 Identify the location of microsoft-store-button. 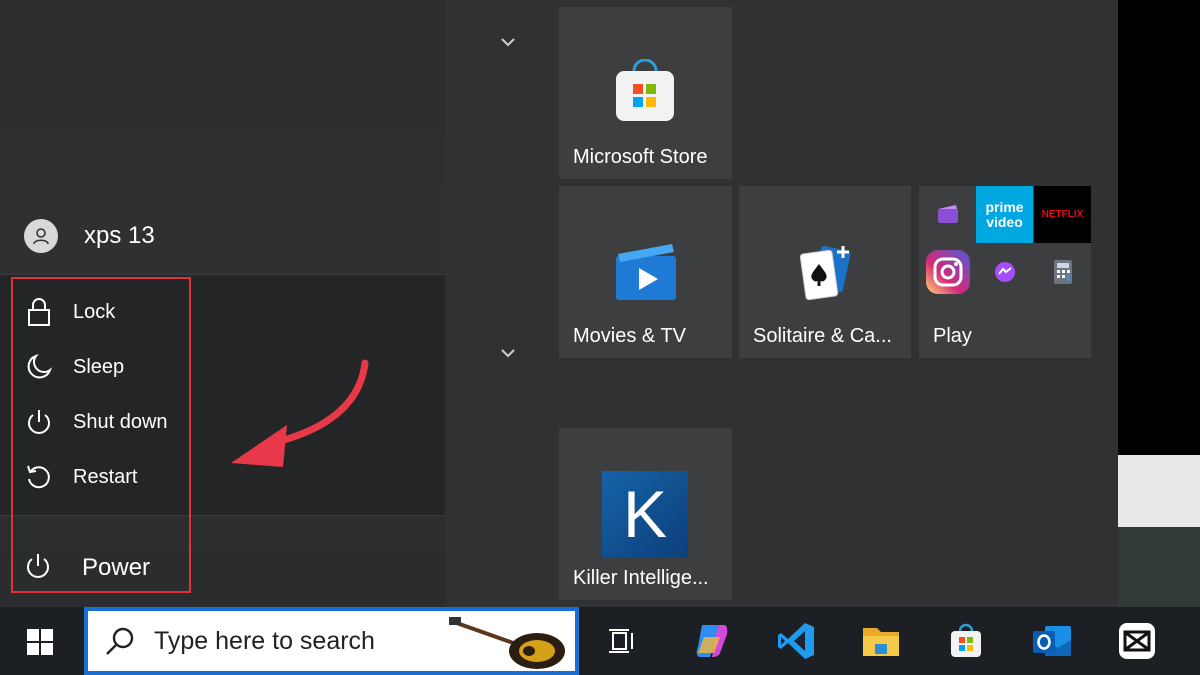
(966, 641).